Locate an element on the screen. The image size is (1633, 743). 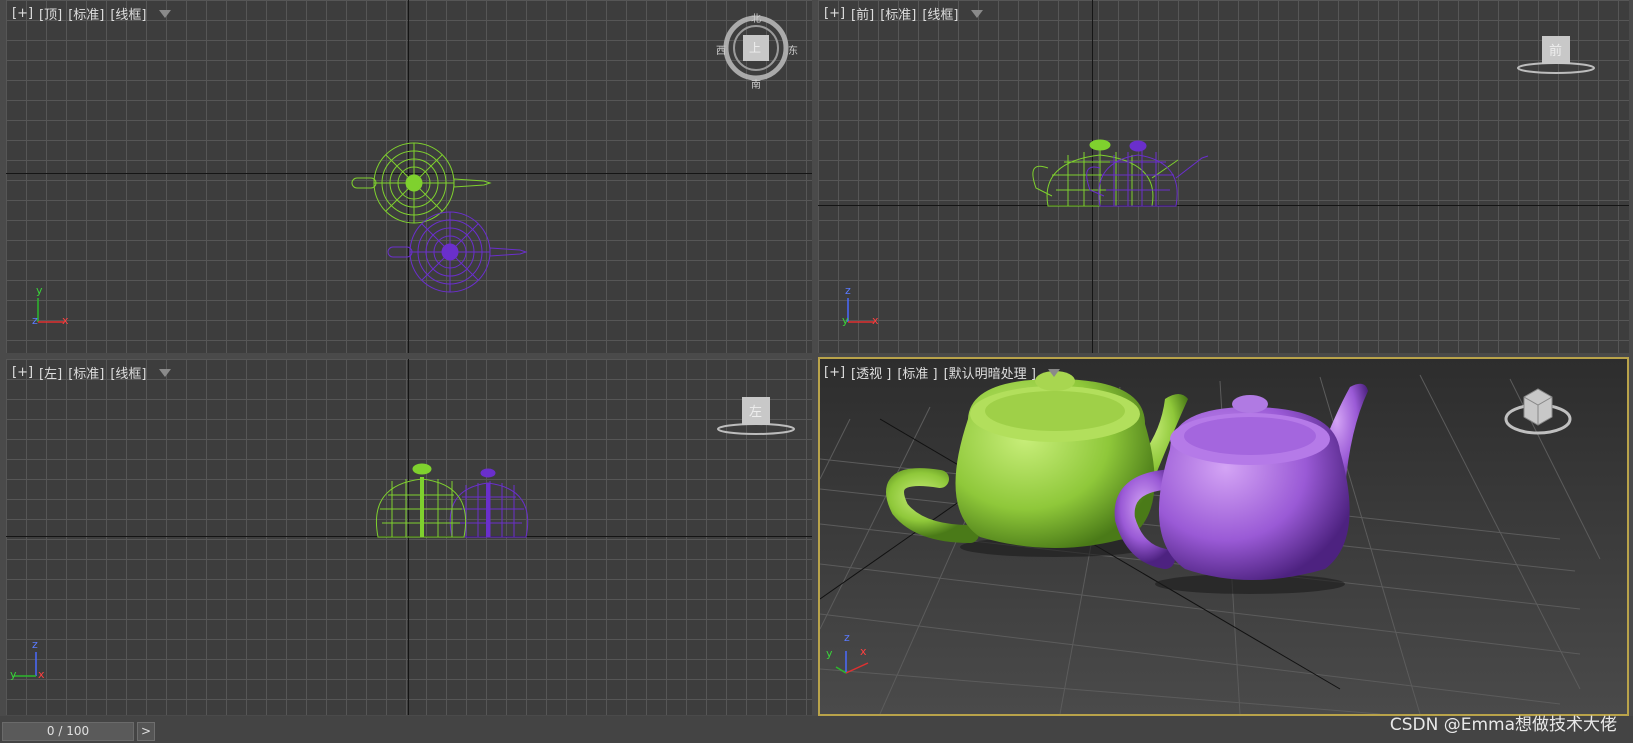
compass-north: 北 is located at coordinates (756, 17).